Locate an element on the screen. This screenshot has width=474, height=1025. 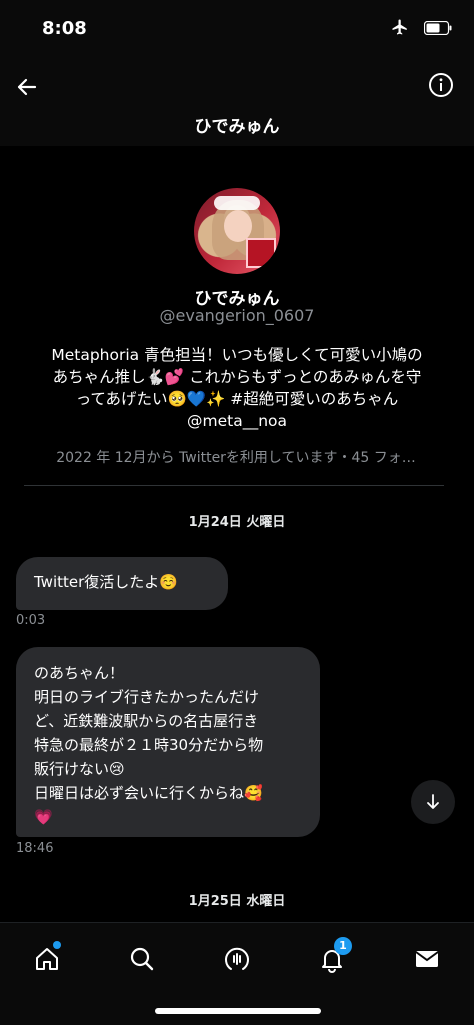
nav-spaces is located at coordinates (237, 959).